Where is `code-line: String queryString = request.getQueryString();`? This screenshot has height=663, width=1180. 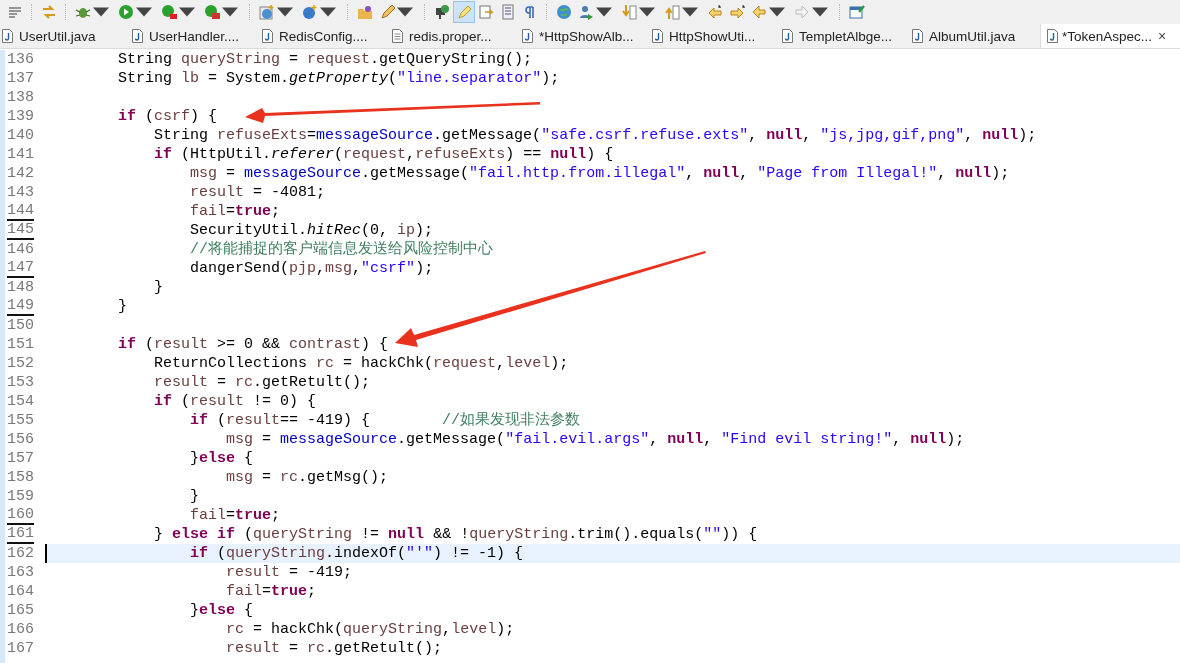 code-line: String queryString = request.getQueryString(); is located at coordinates (325, 59).